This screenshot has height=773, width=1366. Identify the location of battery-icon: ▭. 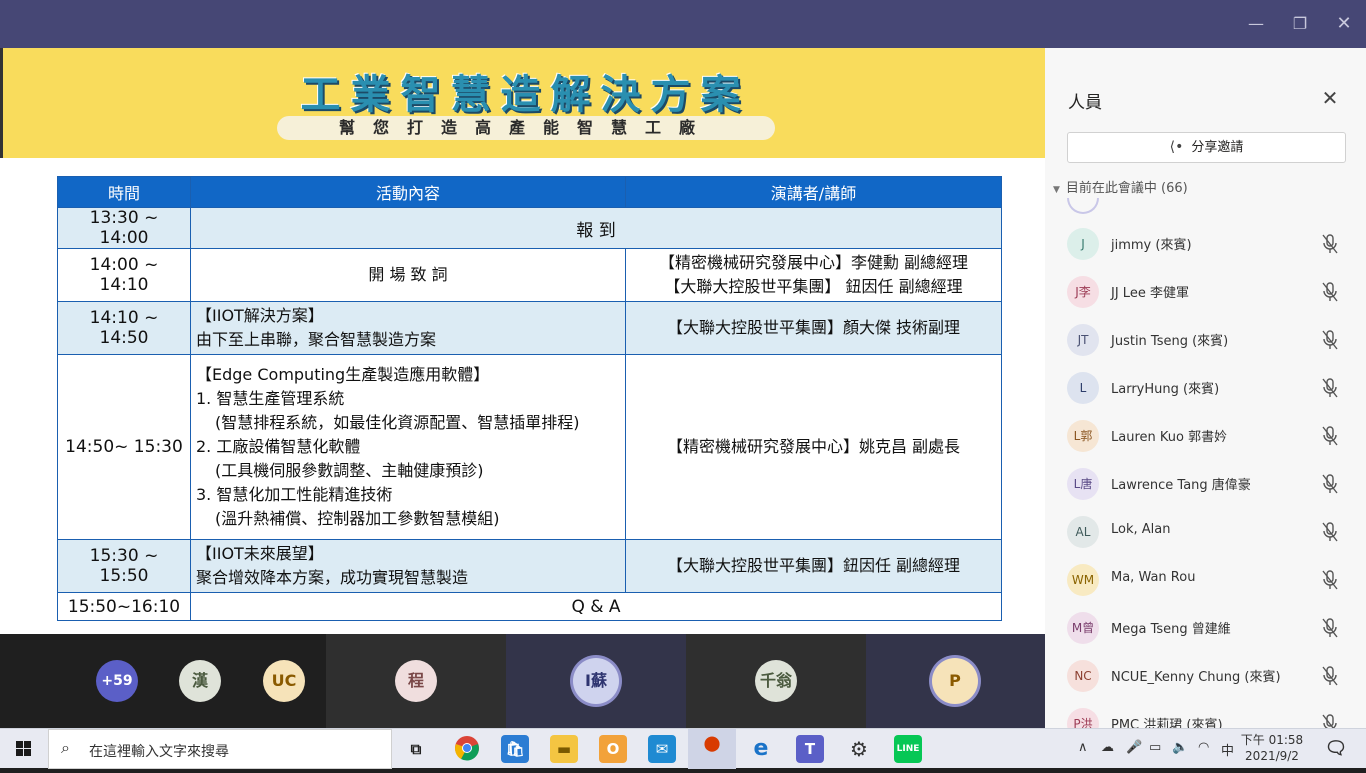
(1155, 747).